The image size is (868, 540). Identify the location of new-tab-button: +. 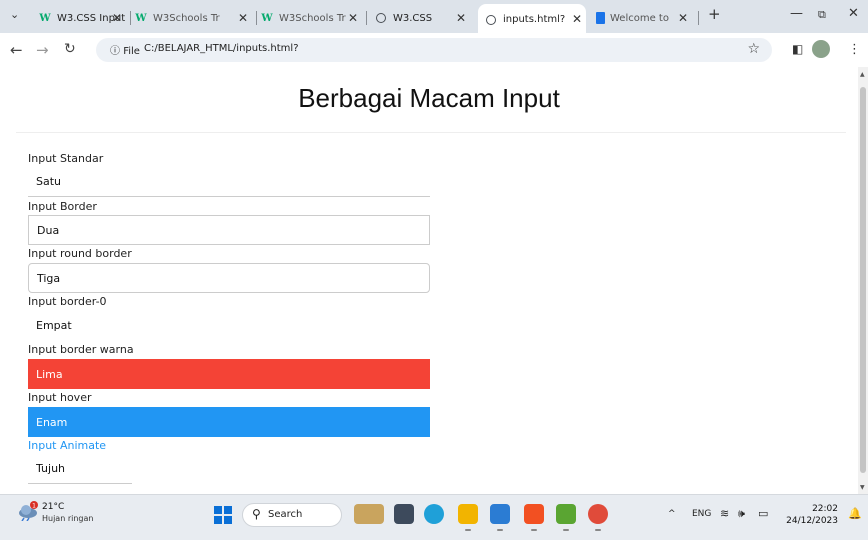
(714, 14).